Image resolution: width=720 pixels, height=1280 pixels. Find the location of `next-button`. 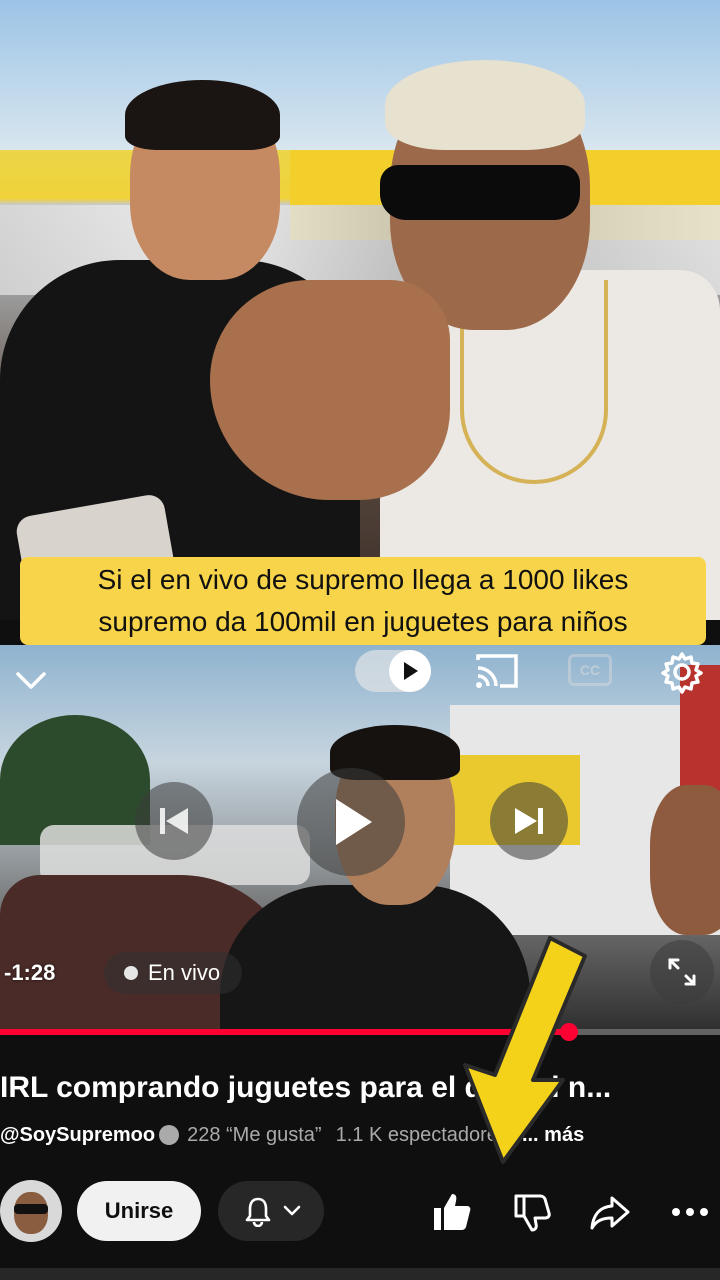

next-button is located at coordinates (529, 821).